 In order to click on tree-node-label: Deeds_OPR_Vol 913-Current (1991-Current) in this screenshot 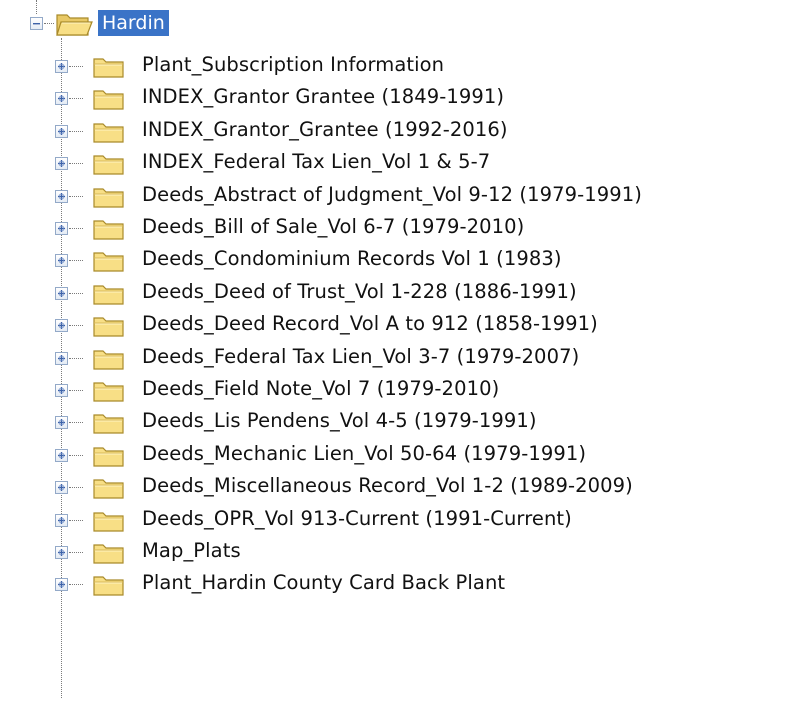, I will do `click(357, 519)`.